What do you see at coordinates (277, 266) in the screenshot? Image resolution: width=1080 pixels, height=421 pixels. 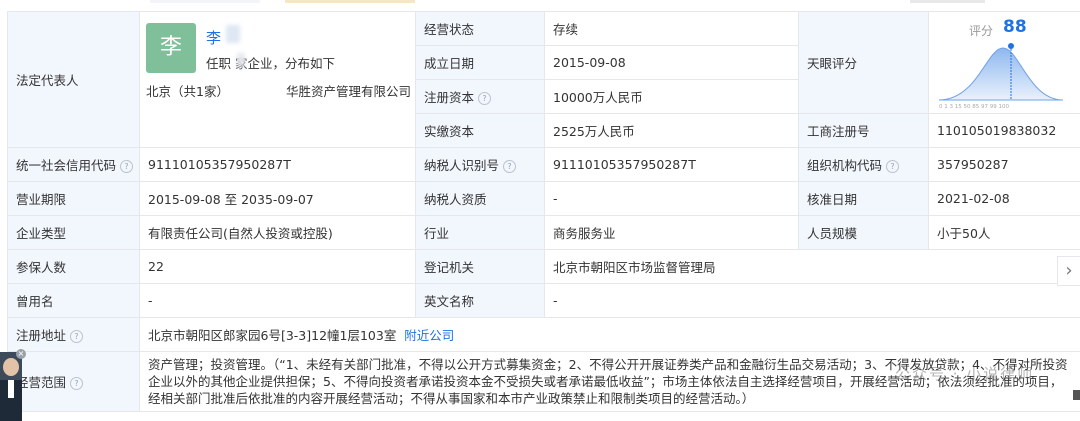 I see `insured-value: 22` at bounding box center [277, 266].